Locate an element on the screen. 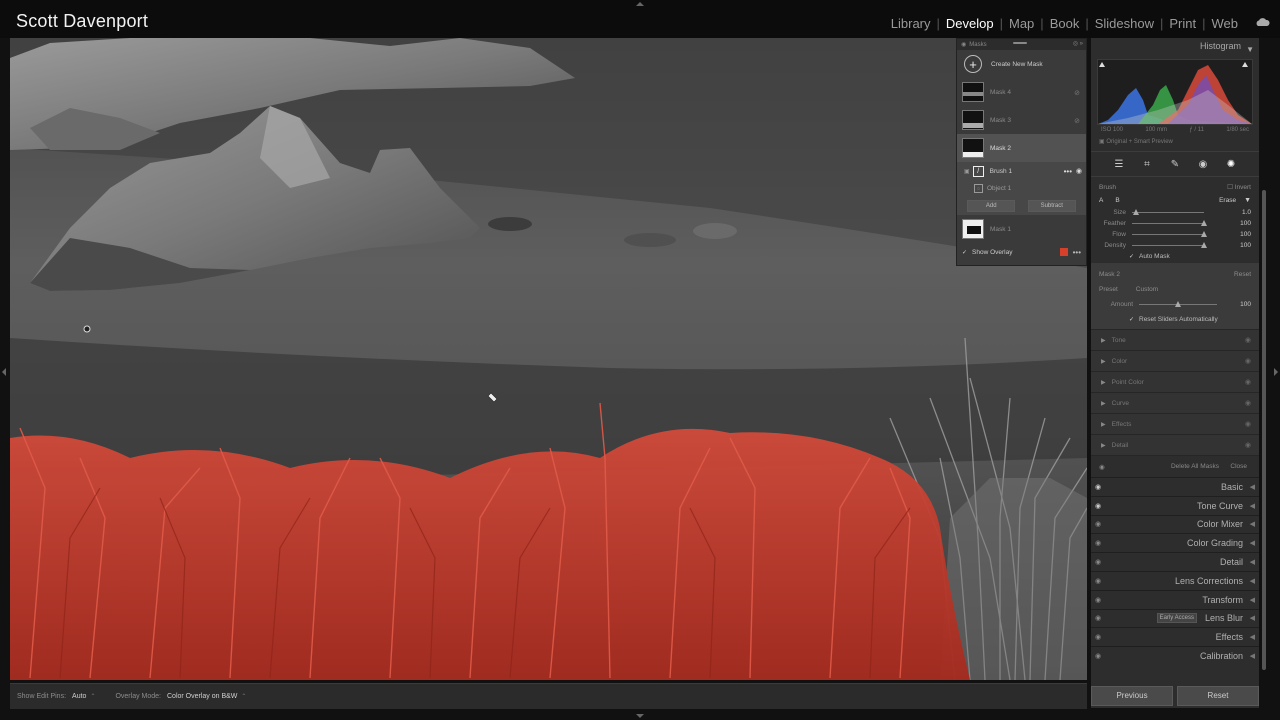  masks-eye-icon: ◉ is located at coordinates (963, 44).